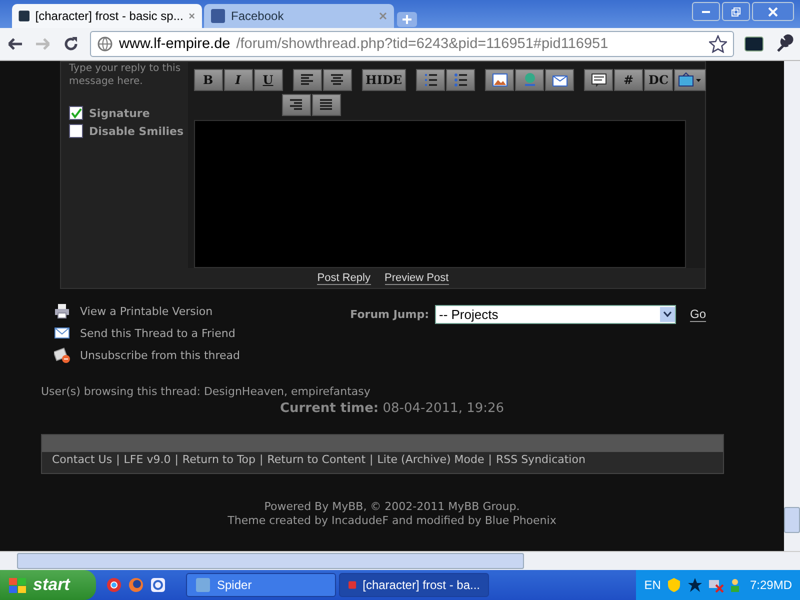  Describe the element at coordinates (407, 19) in the screenshot. I see `new-tab-icon` at that location.